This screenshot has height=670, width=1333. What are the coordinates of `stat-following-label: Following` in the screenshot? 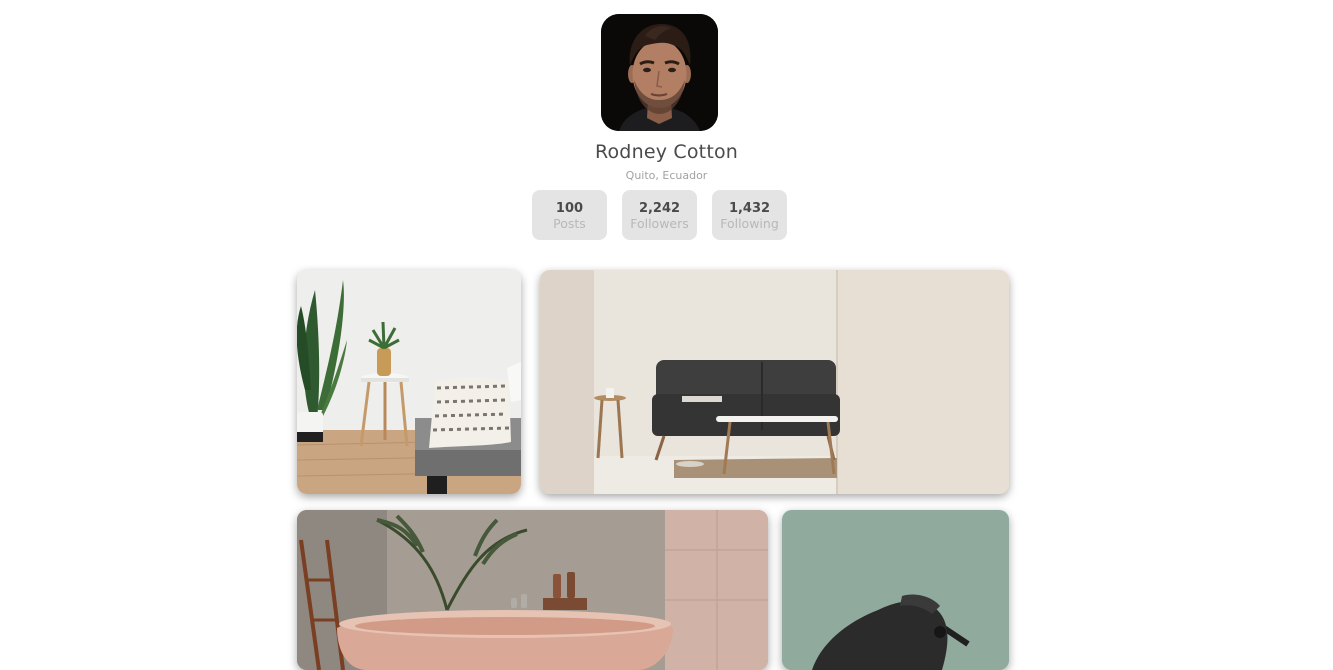 It's located at (749, 223).